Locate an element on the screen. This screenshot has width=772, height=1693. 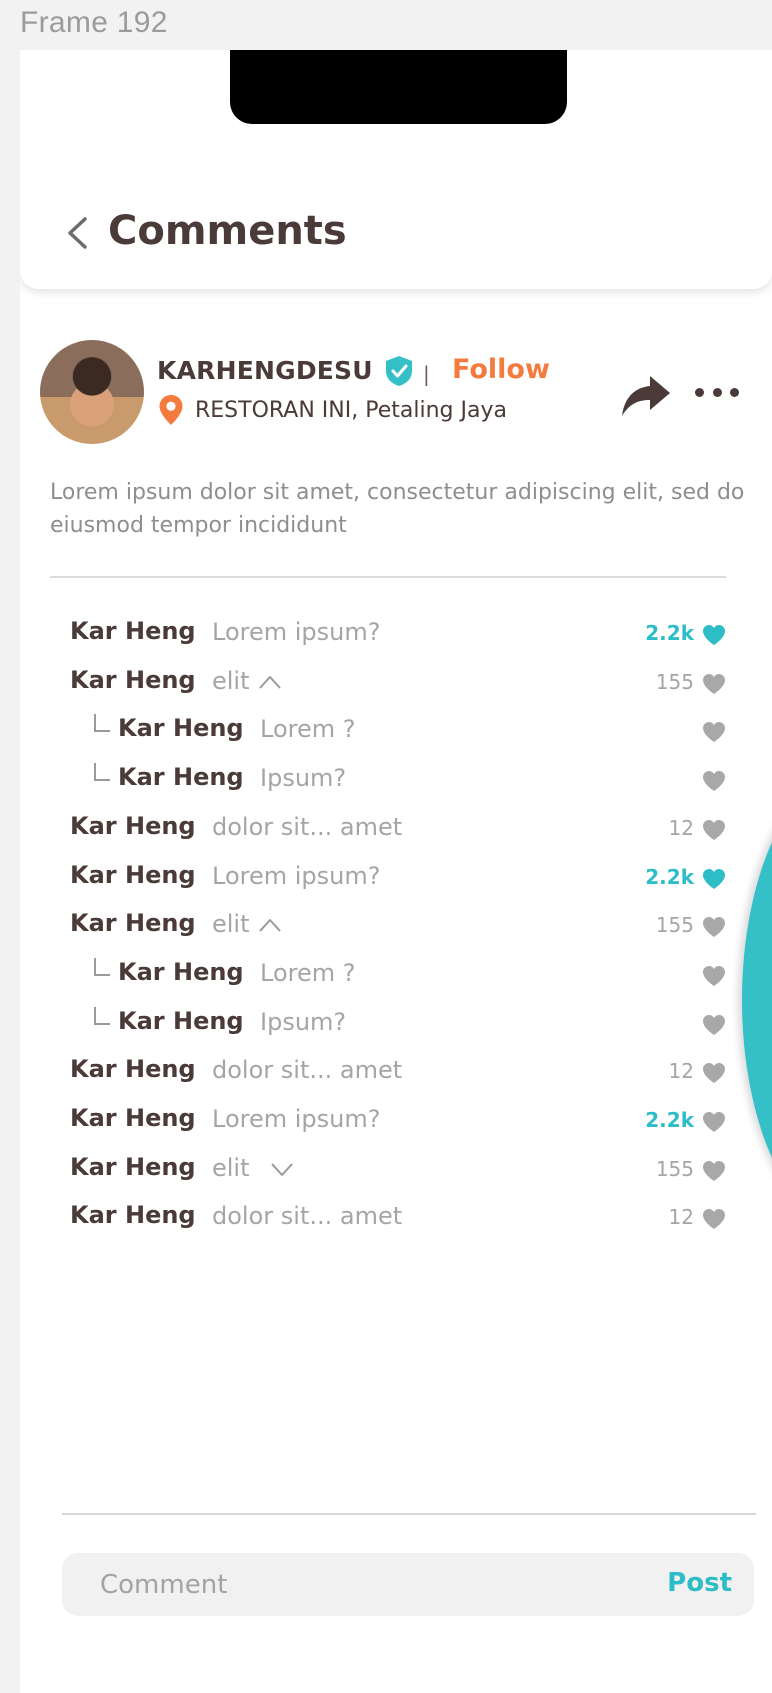
comment-input is located at coordinates (360, 1584).